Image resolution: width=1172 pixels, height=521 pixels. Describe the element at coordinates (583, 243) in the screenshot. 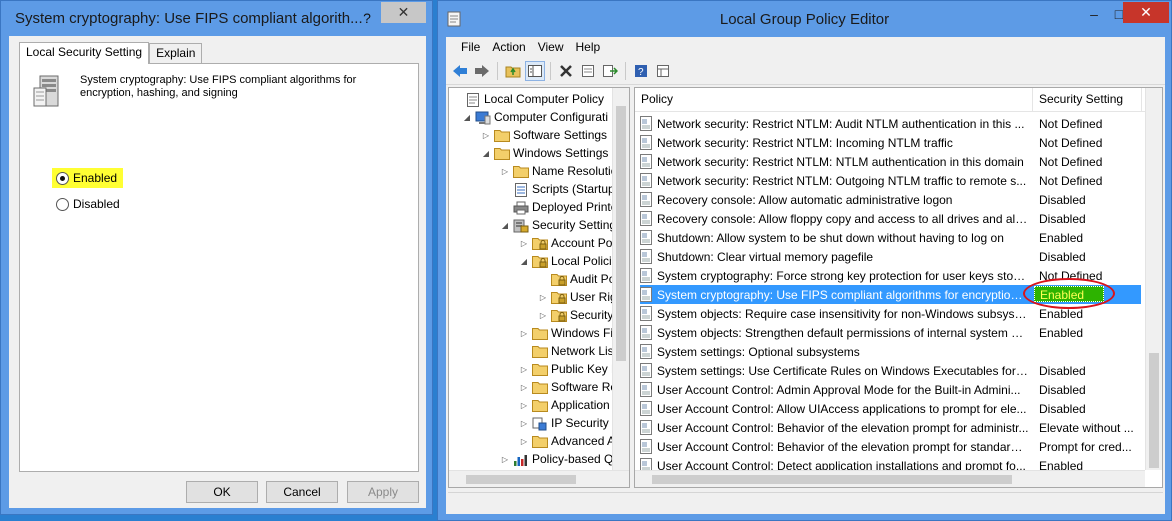

I see `tree-node-label: Account Pol` at that location.